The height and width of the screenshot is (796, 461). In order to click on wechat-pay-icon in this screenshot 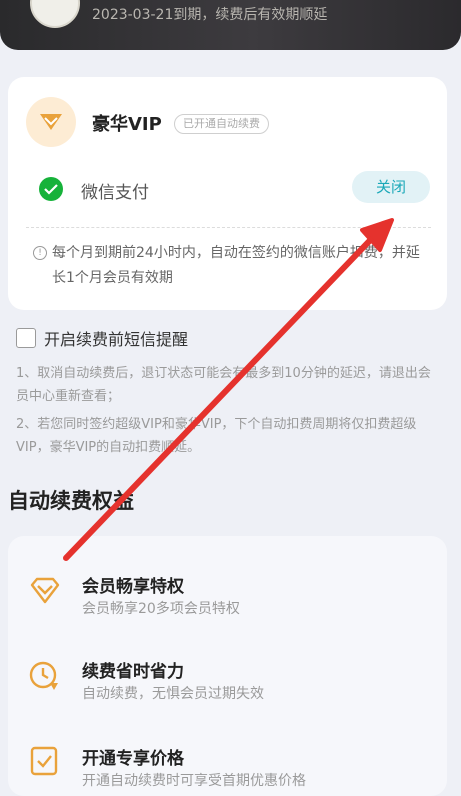, I will do `click(51, 189)`.